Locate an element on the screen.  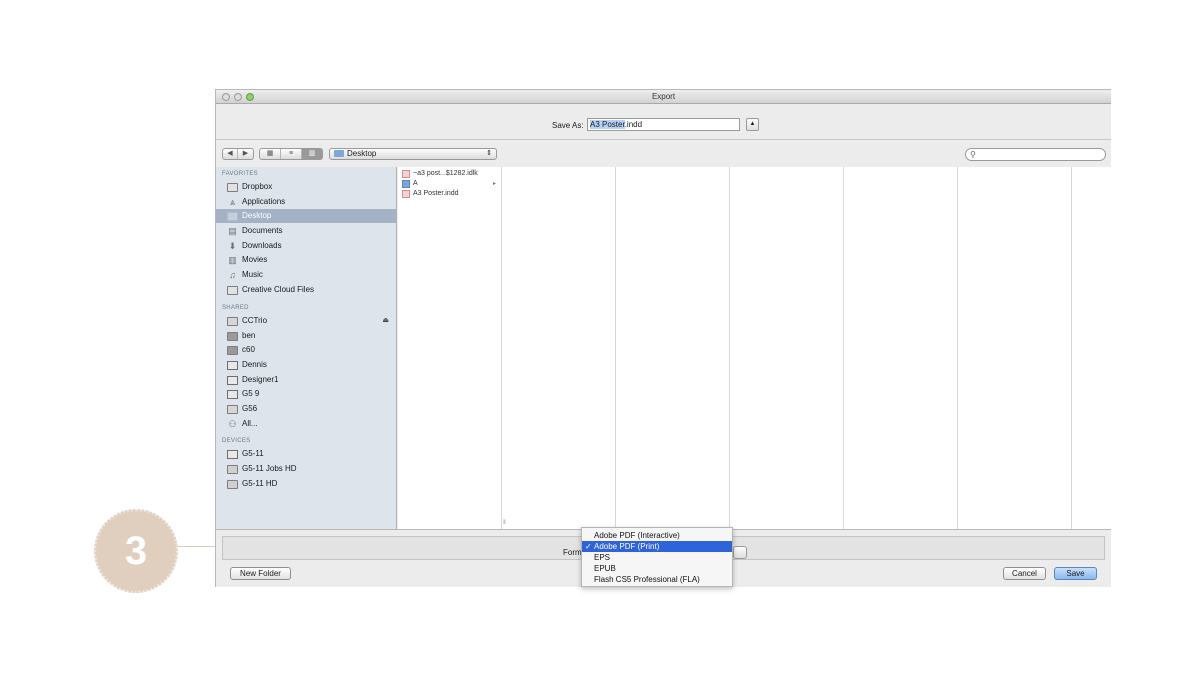
desktop-icon is located at coordinates (232, 216).